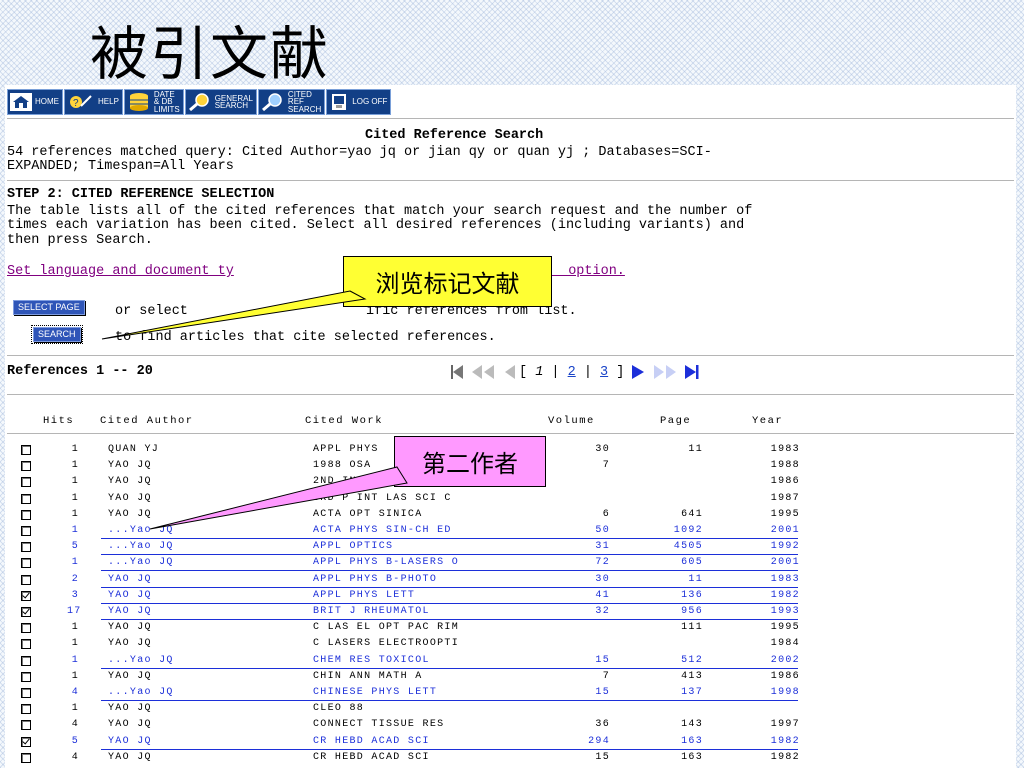 This screenshot has height=768, width=1024. Describe the element at coordinates (510, 547) in the screenshot. I see `table-row: 5 ...Yao JQ APPL OPTICS 31 4505 1992` at that location.